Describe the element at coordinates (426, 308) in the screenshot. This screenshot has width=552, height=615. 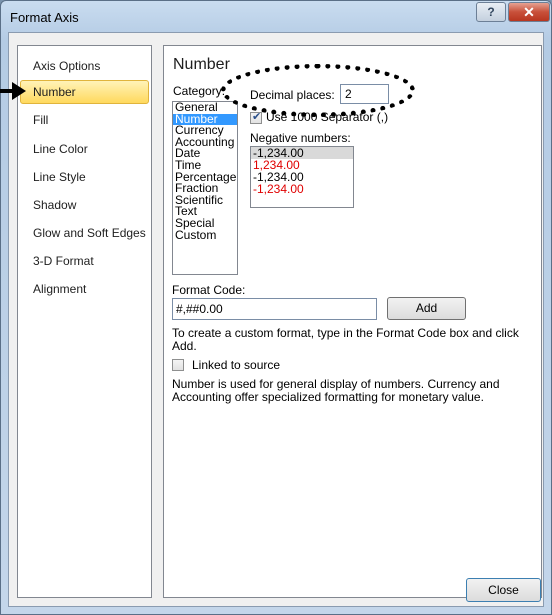
I see `add-button: Add` at that location.